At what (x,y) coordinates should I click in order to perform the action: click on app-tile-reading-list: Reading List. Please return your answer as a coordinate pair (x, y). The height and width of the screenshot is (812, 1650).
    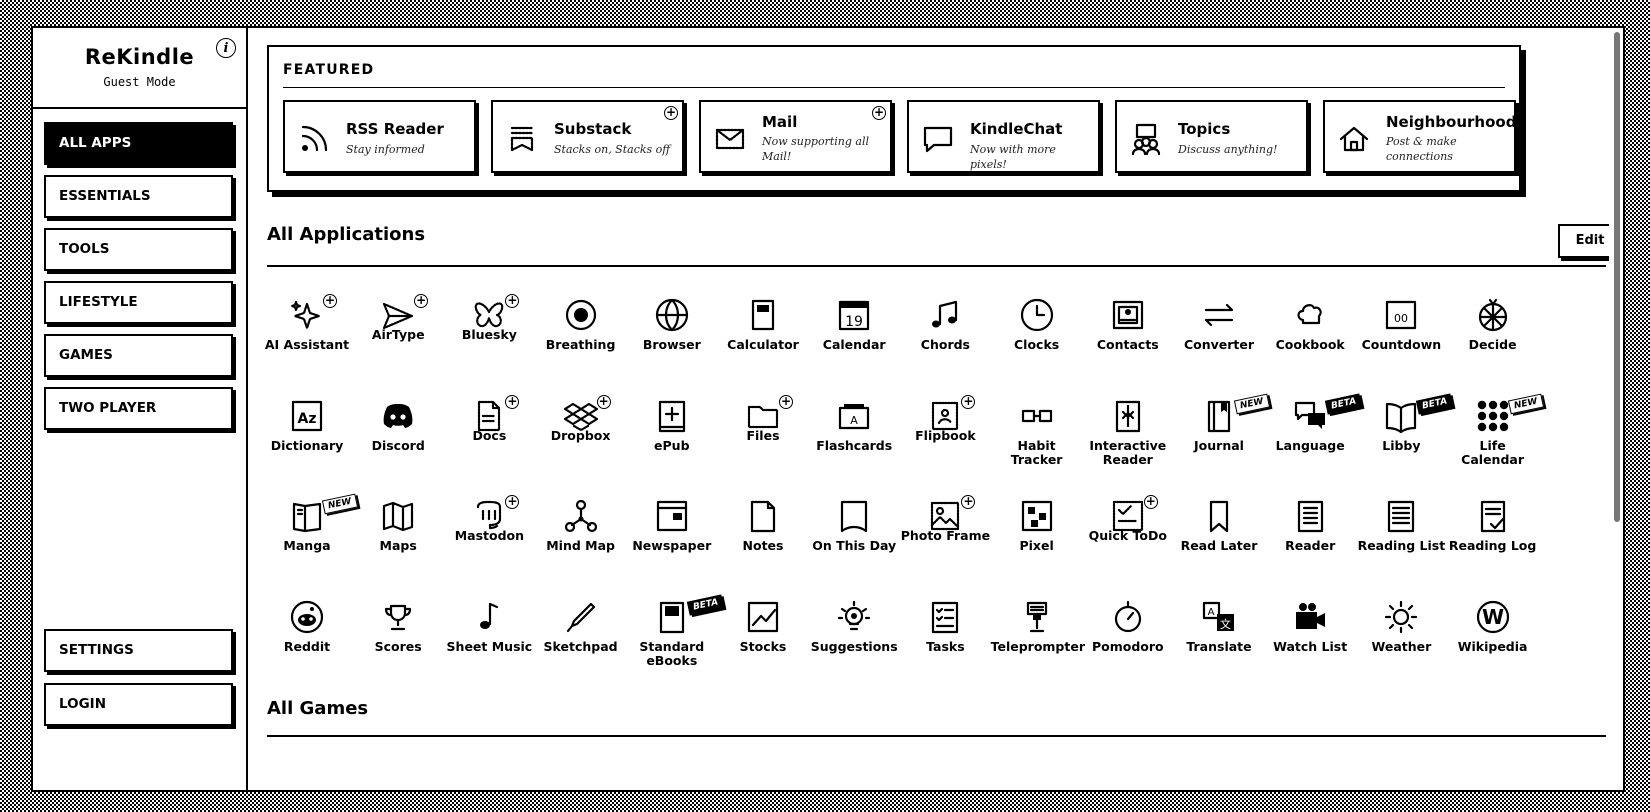
    Looking at the image, I should click on (1401, 537).